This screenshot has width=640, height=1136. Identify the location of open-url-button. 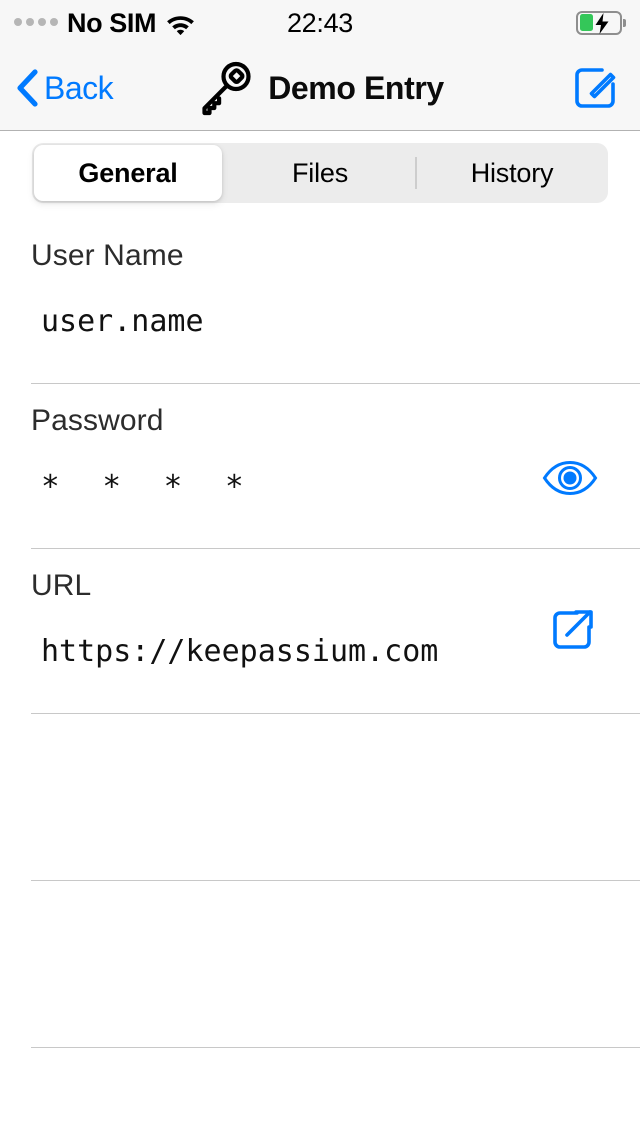
(573, 631).